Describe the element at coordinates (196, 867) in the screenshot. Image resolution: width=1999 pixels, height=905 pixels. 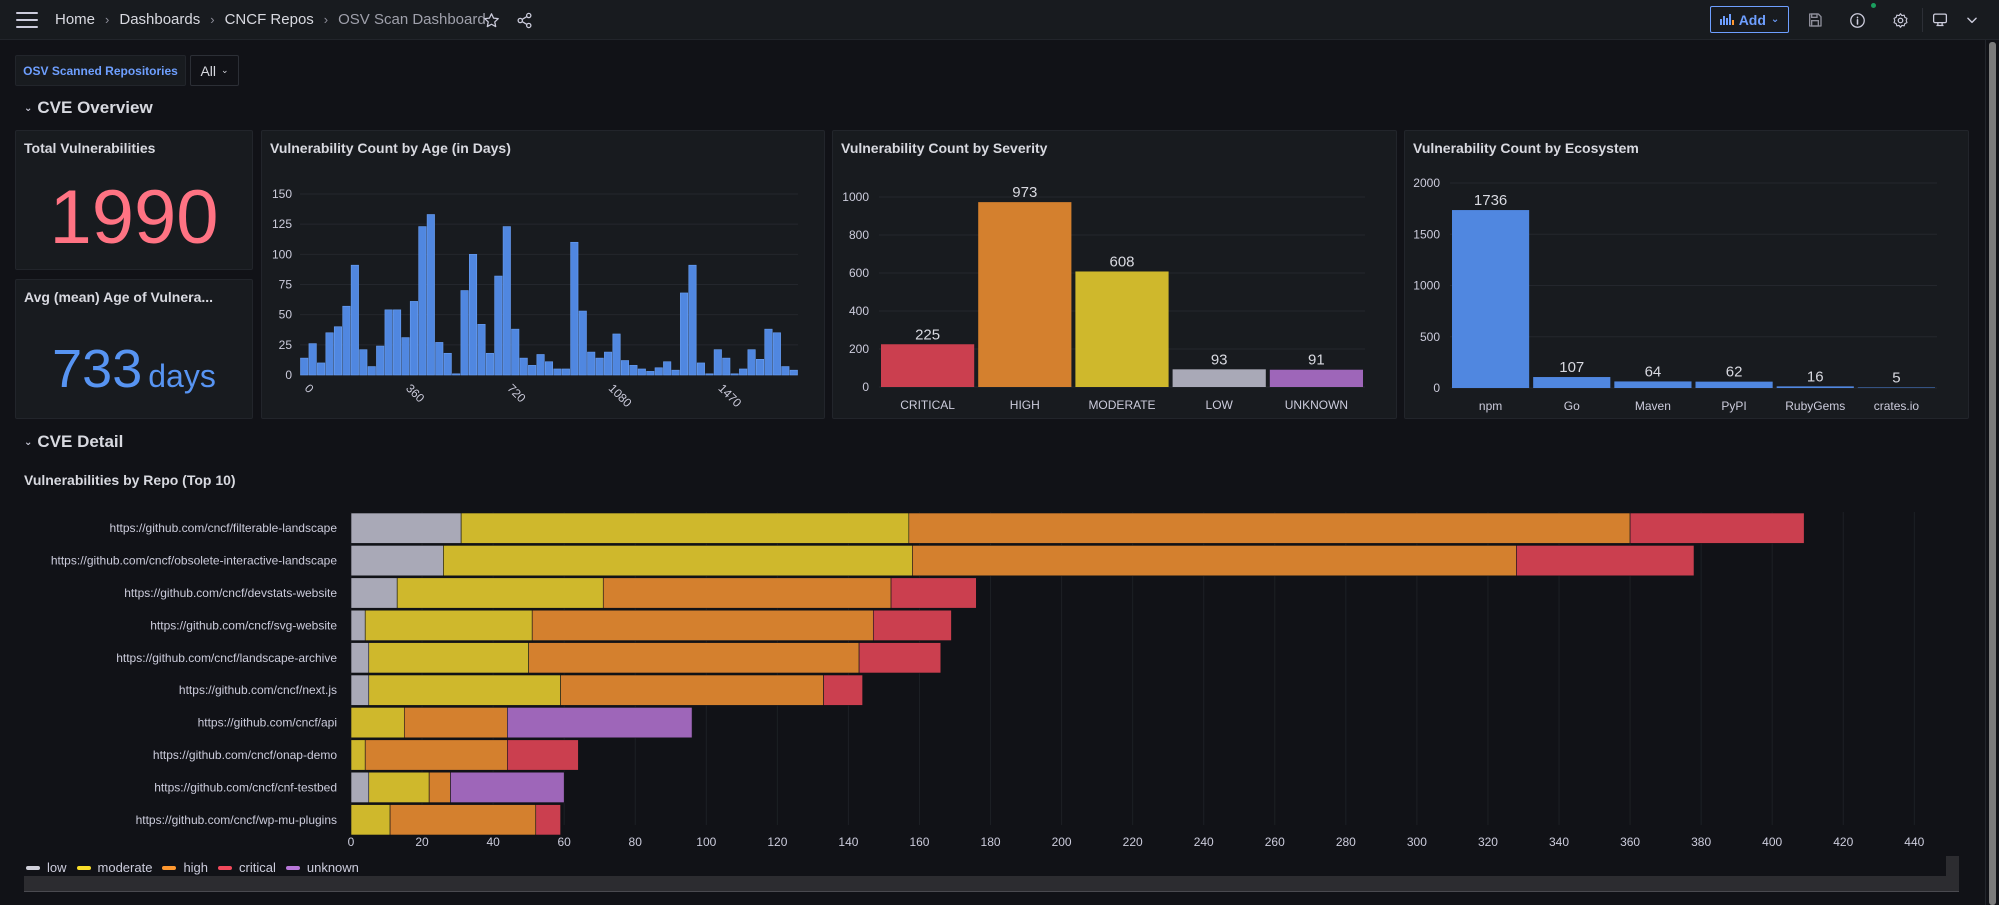
I see `legend-label: high` at that location.